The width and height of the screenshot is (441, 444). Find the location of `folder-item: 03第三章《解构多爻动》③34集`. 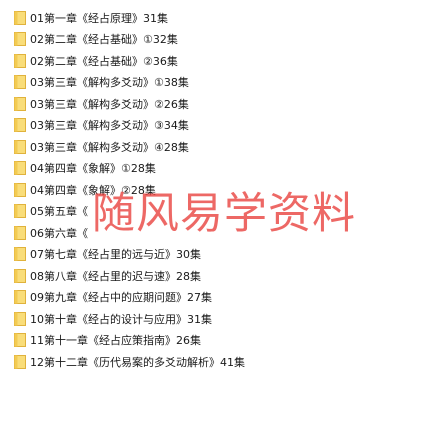

folder-item: 03第三章《解构多爻动》③34集 is located at coordinates (129, 126).